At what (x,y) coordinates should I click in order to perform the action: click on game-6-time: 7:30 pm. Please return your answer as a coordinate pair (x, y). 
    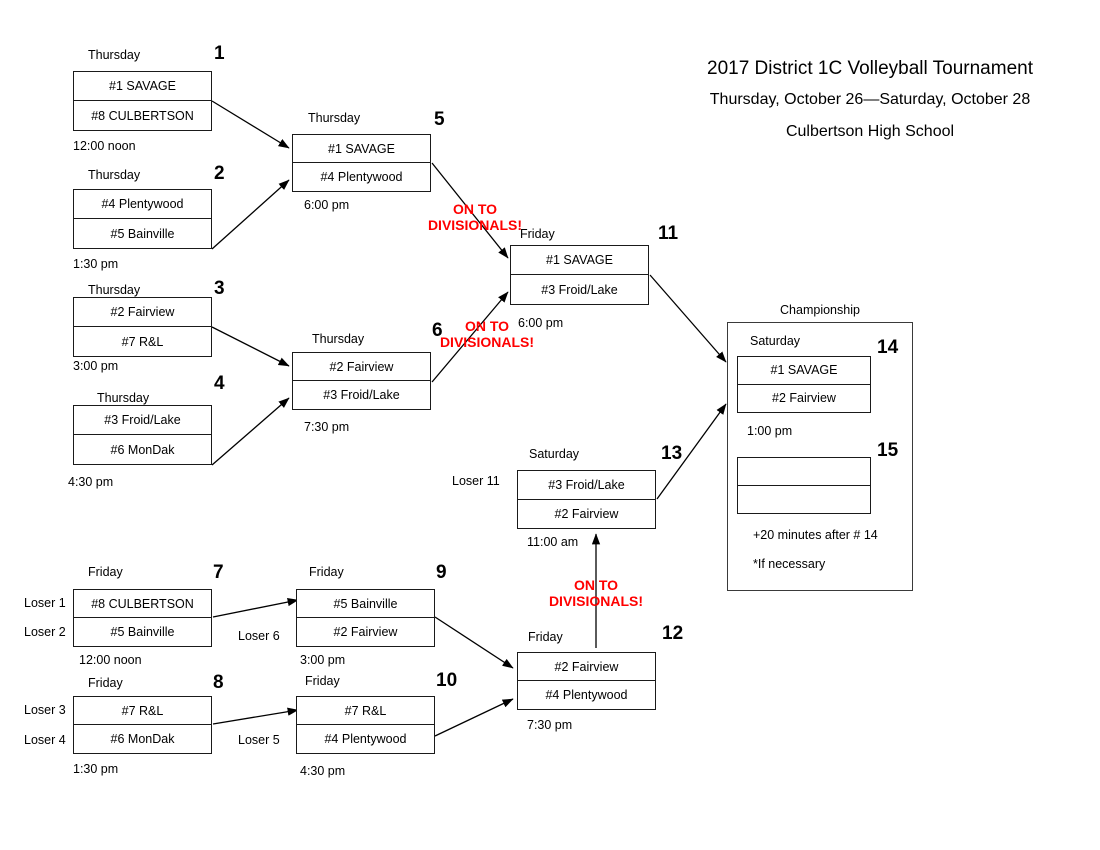
    Looking at the image, I should click on (327, 427).